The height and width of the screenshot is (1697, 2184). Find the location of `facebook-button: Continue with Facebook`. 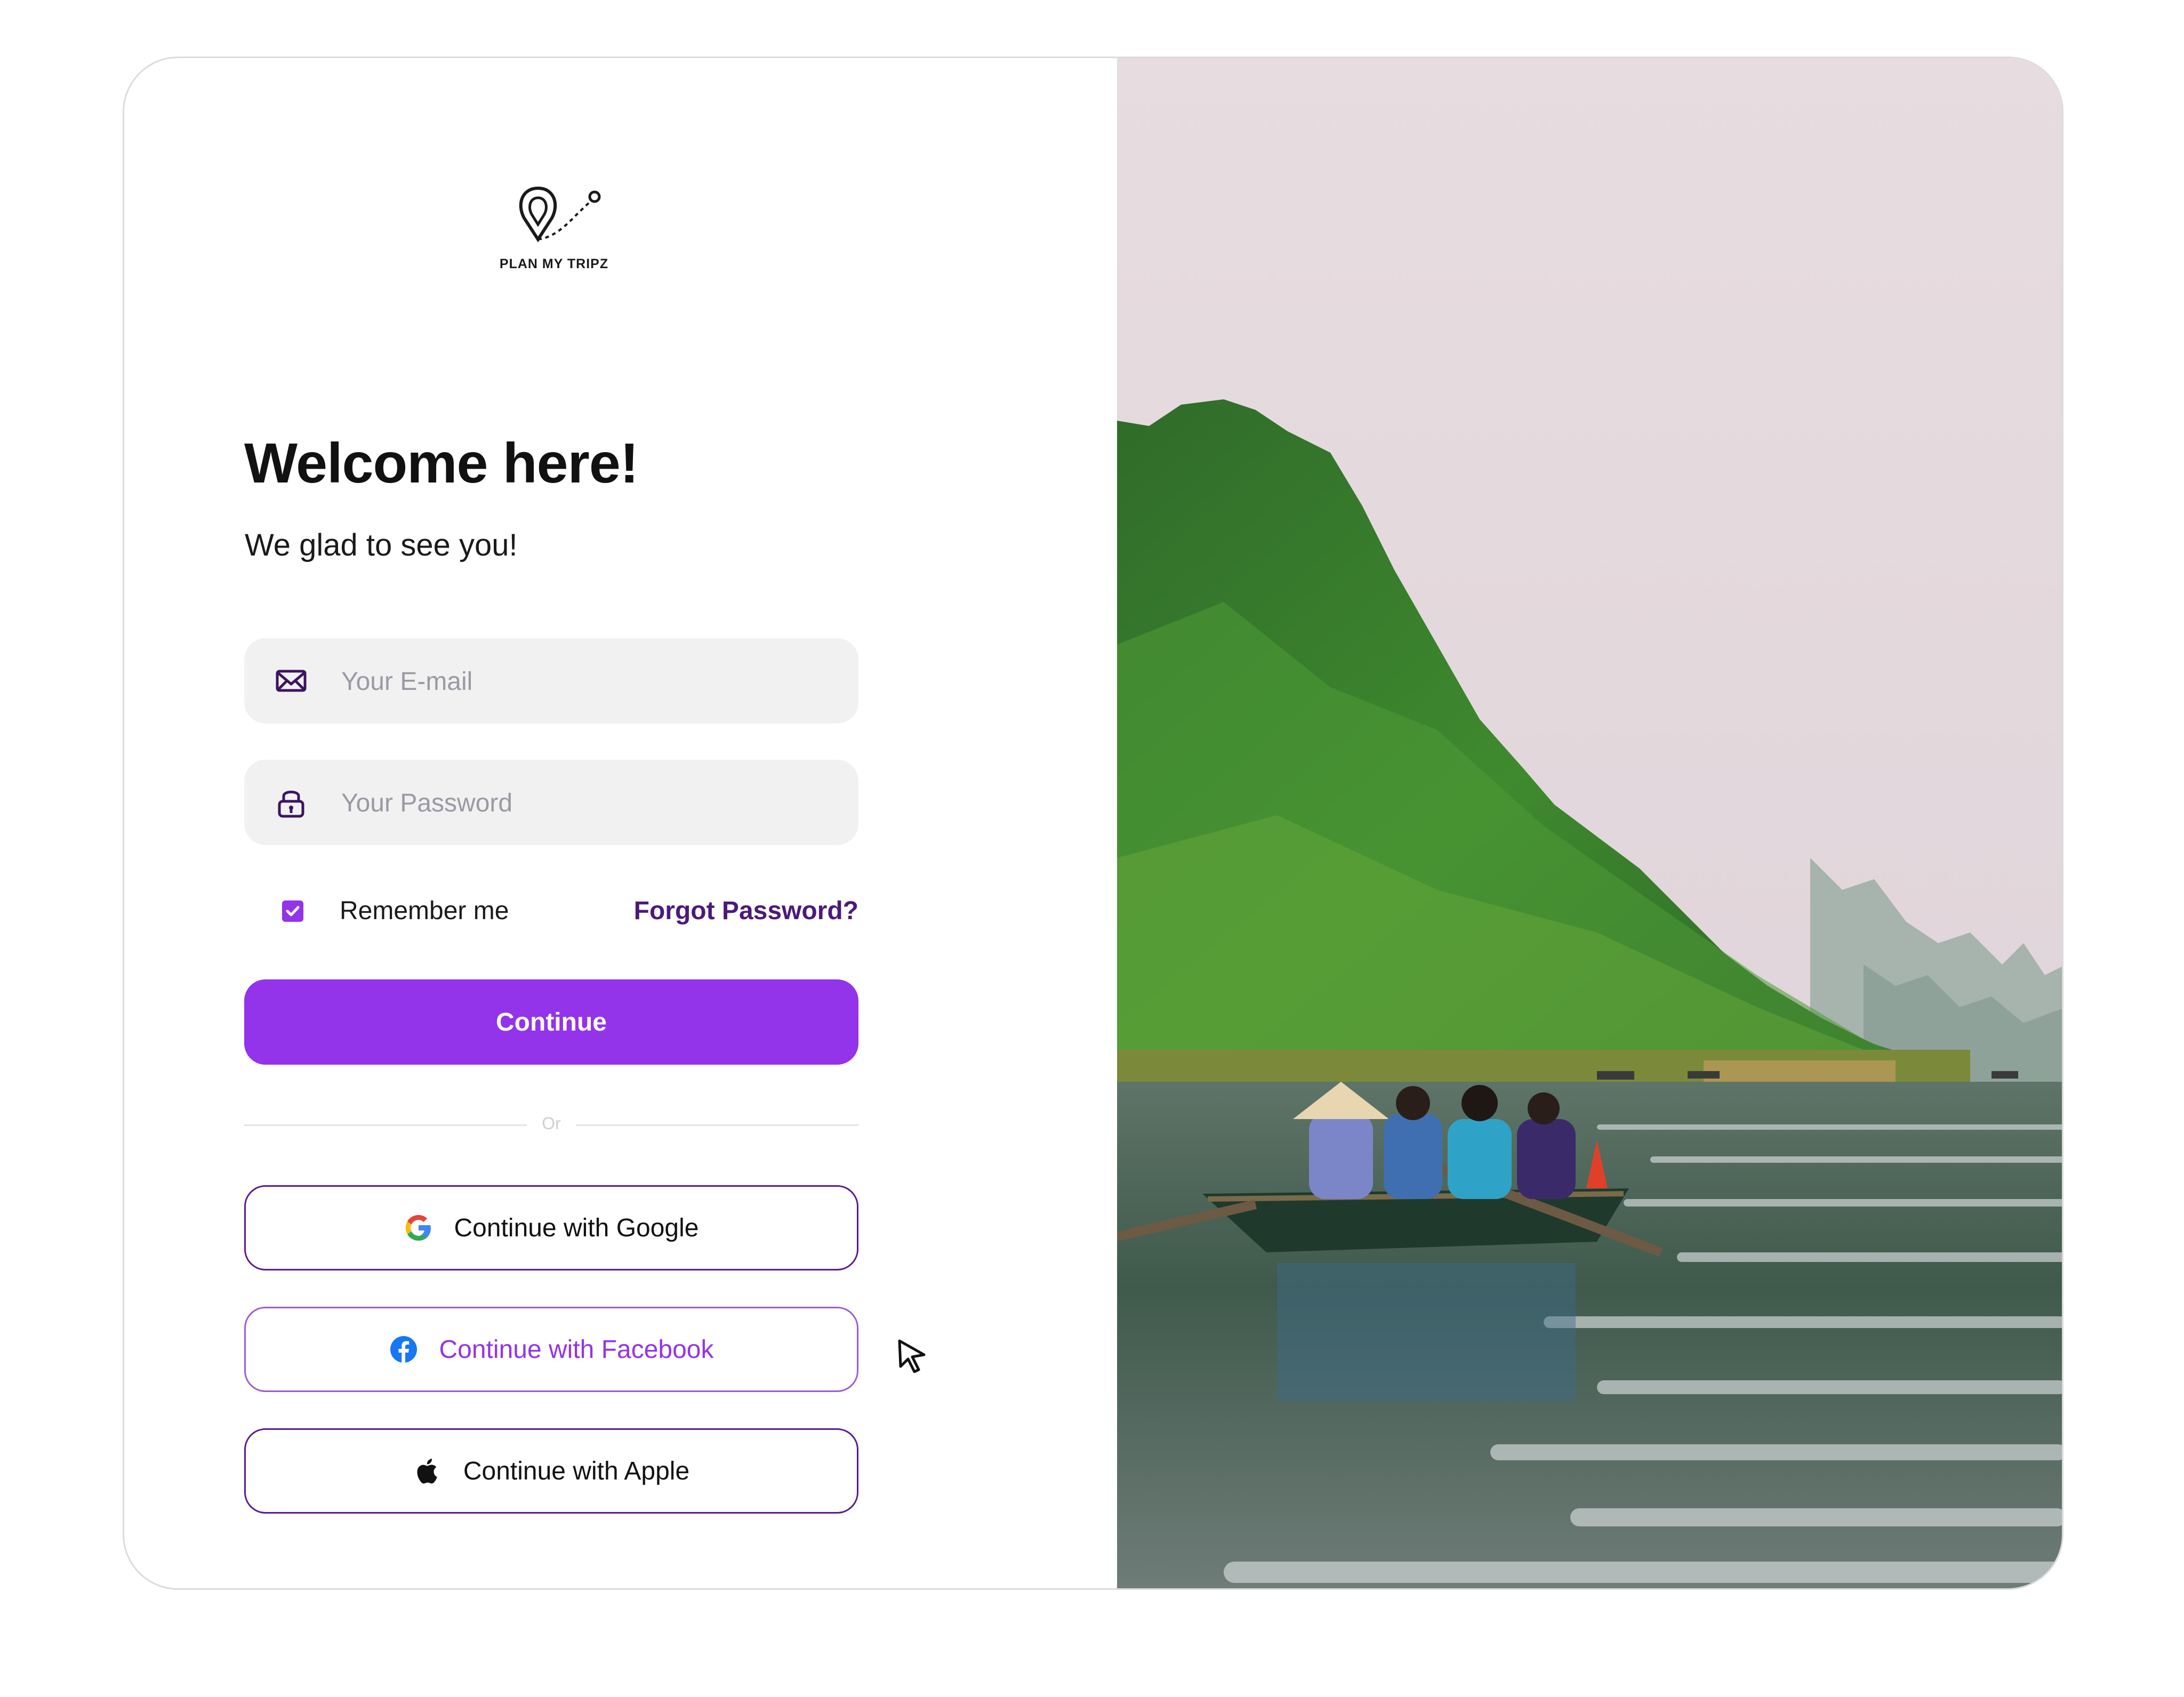

facebook-button: Continue with Facebook is located at coordinates (551, 1349).